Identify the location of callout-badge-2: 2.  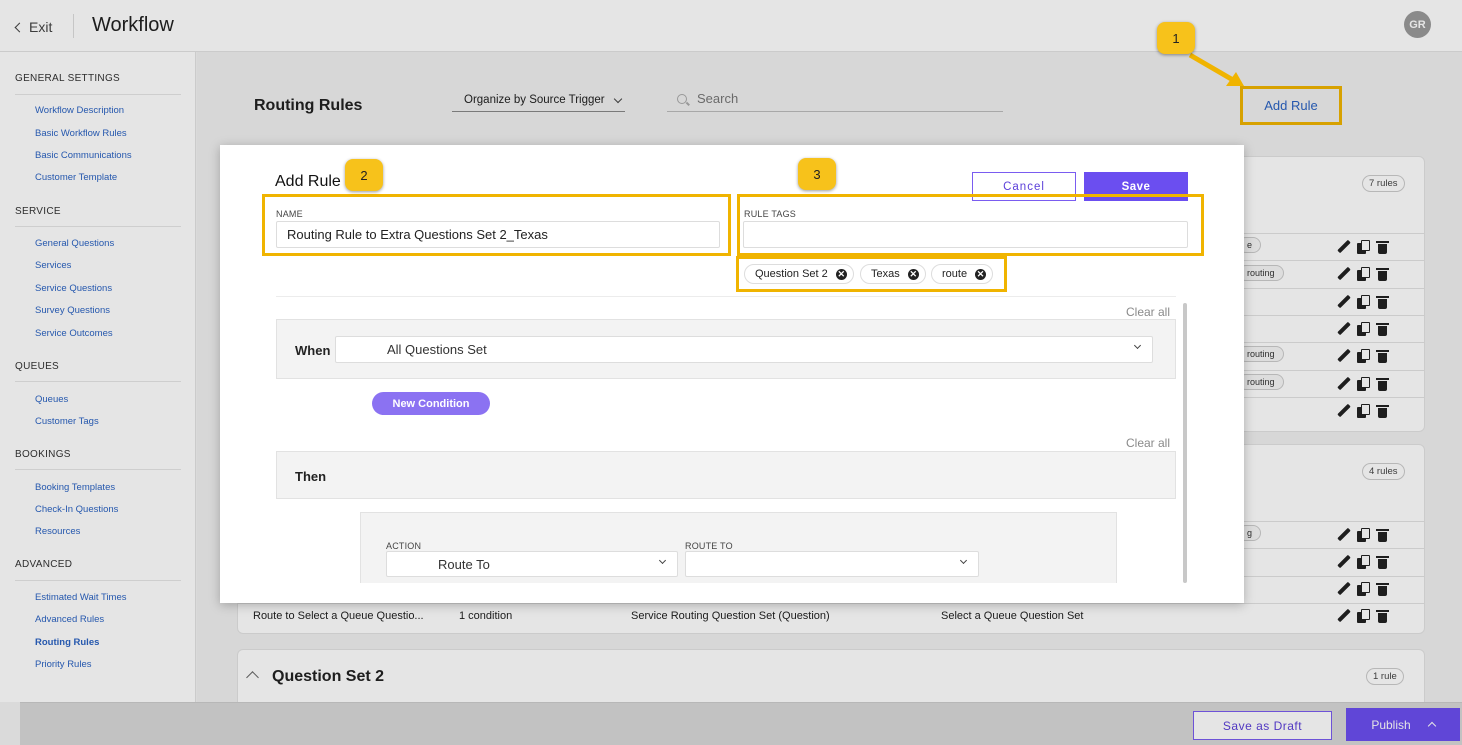
(364, 175).